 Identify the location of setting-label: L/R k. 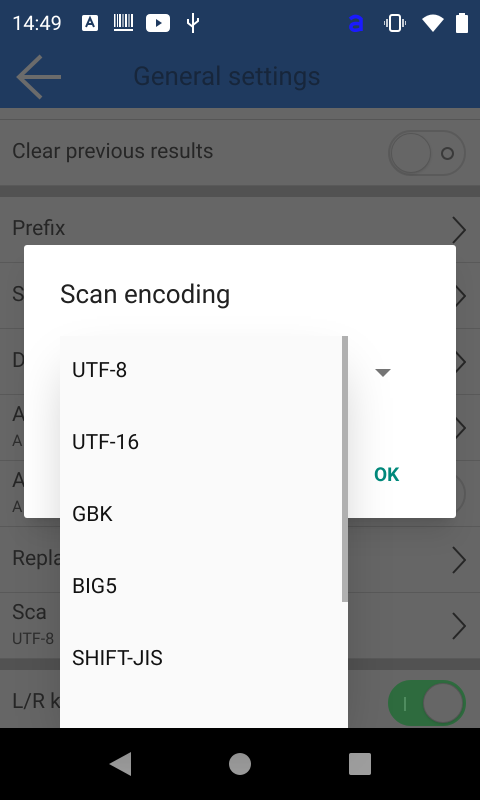
(36, 702).